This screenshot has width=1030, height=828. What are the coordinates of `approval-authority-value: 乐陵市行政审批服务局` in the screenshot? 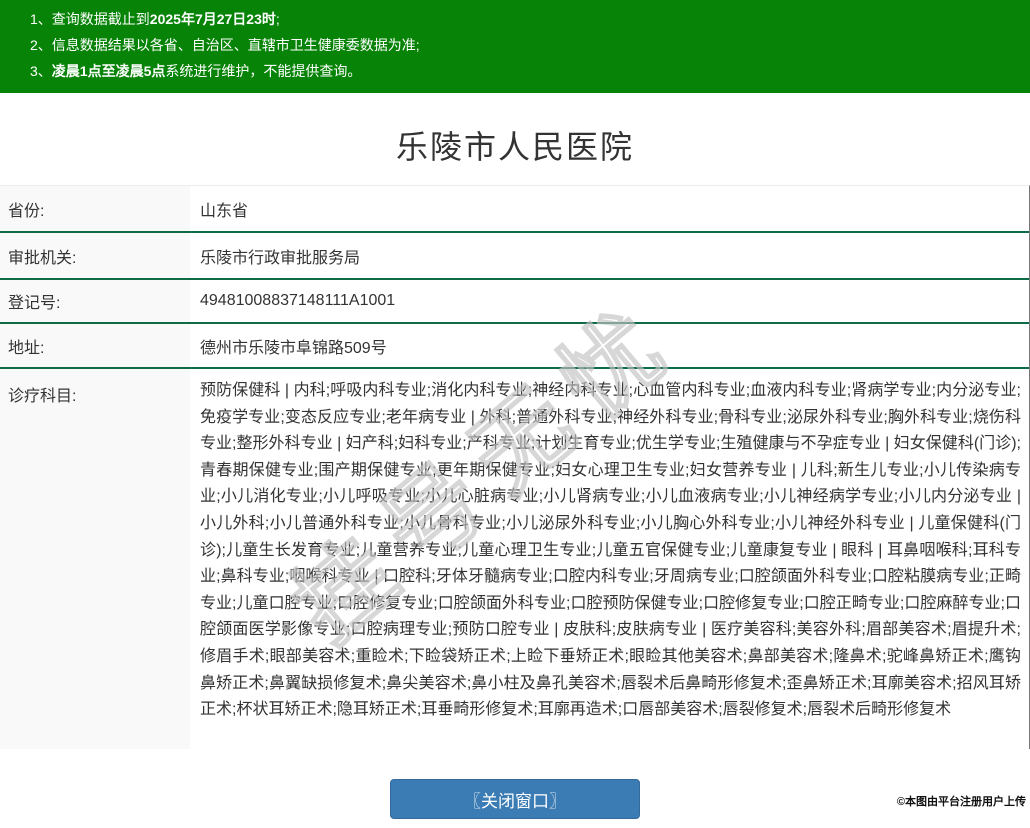 It's located at (280, 258).